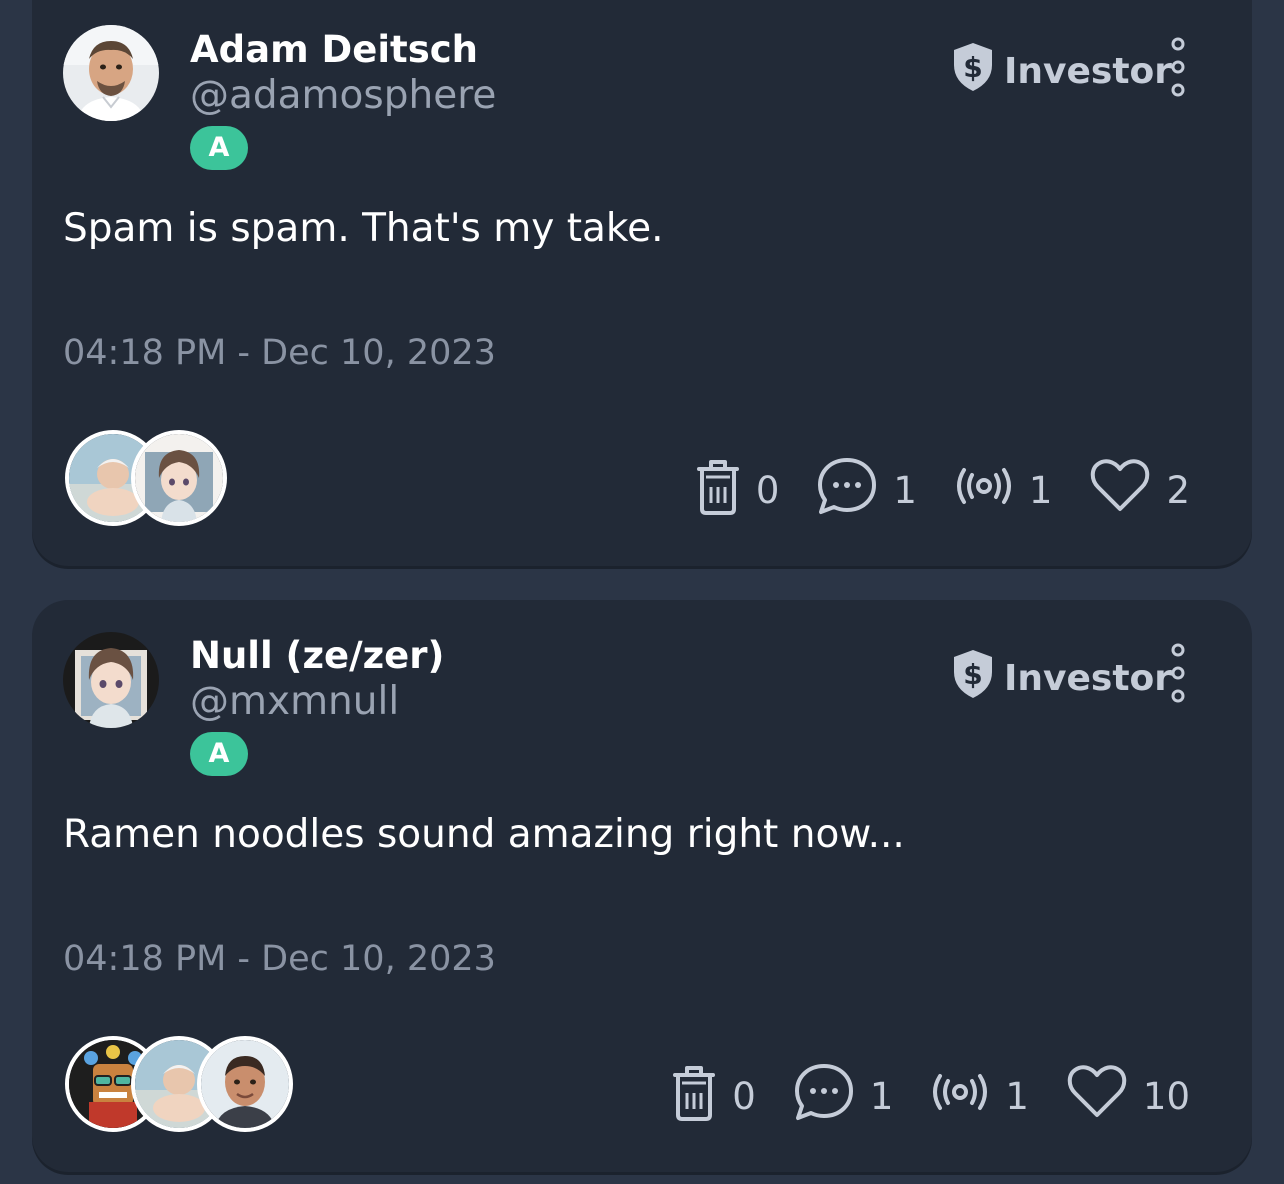 This screenshot has height=1184, width=1284. I want to click on like-count: 10, so click(1166, 1096).